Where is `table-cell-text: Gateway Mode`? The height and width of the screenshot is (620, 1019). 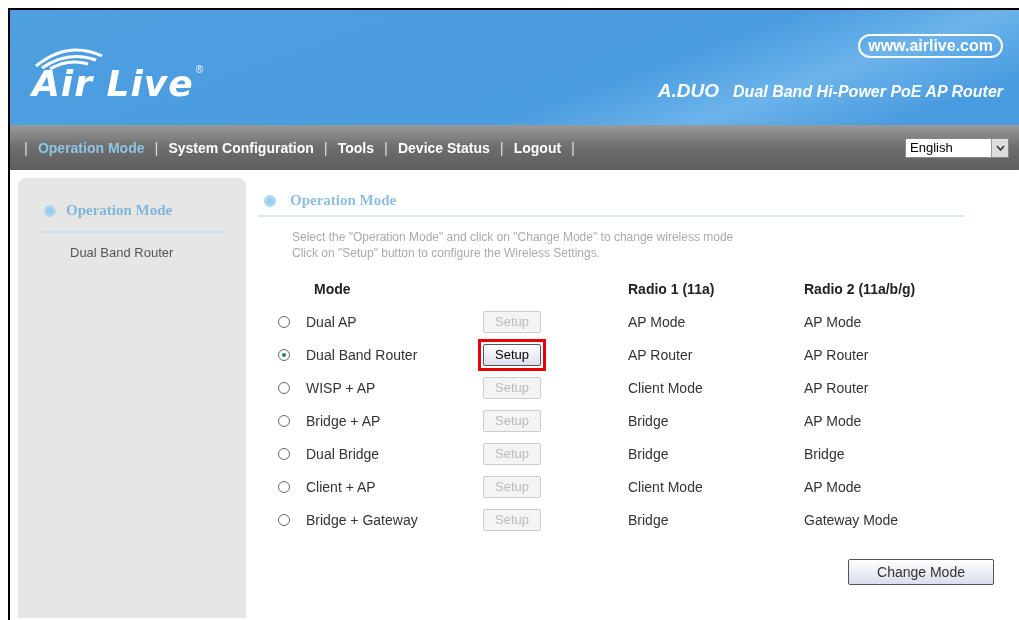
table-cell-text: Gateway Mode is located at coordinates (852, 520).